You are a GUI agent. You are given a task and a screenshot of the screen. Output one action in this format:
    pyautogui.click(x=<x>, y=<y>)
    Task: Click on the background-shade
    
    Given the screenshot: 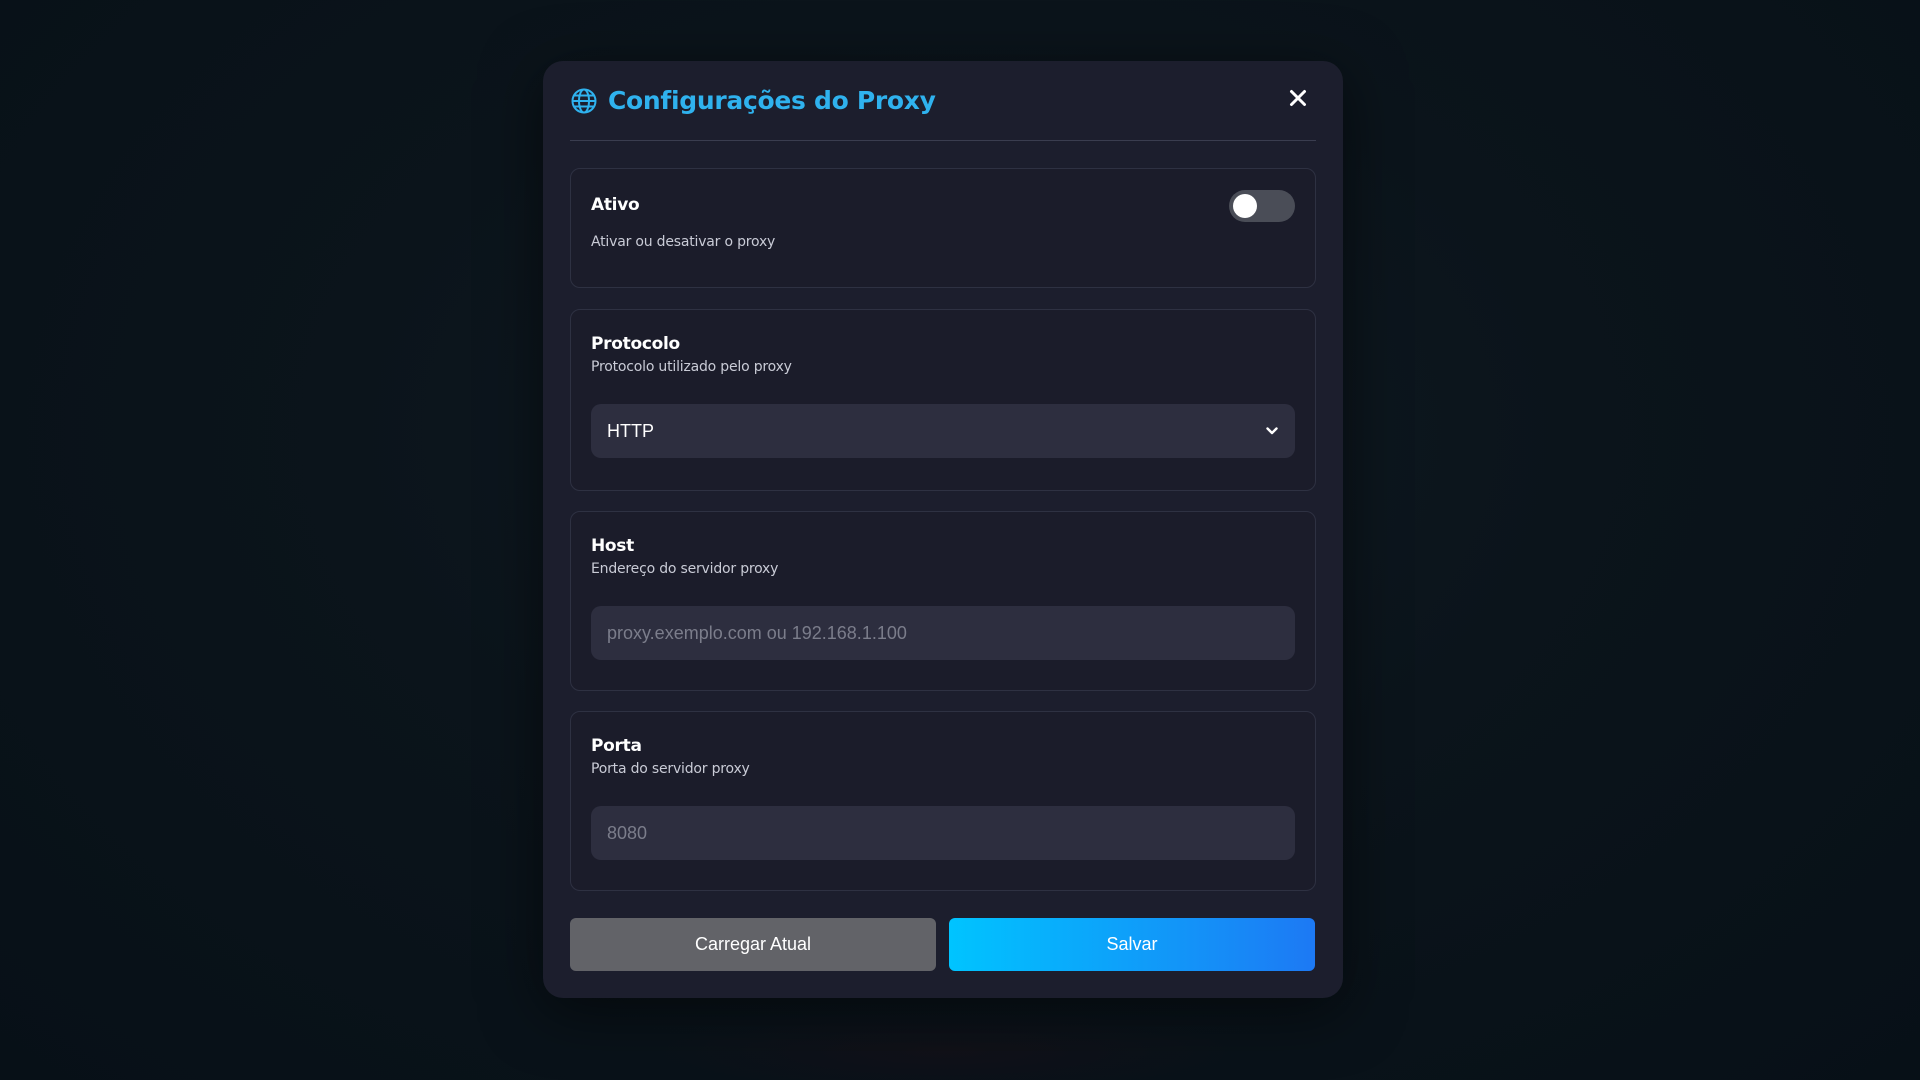 What is the action you would take?
    pyautogui.click(x=945, y=1045)
    